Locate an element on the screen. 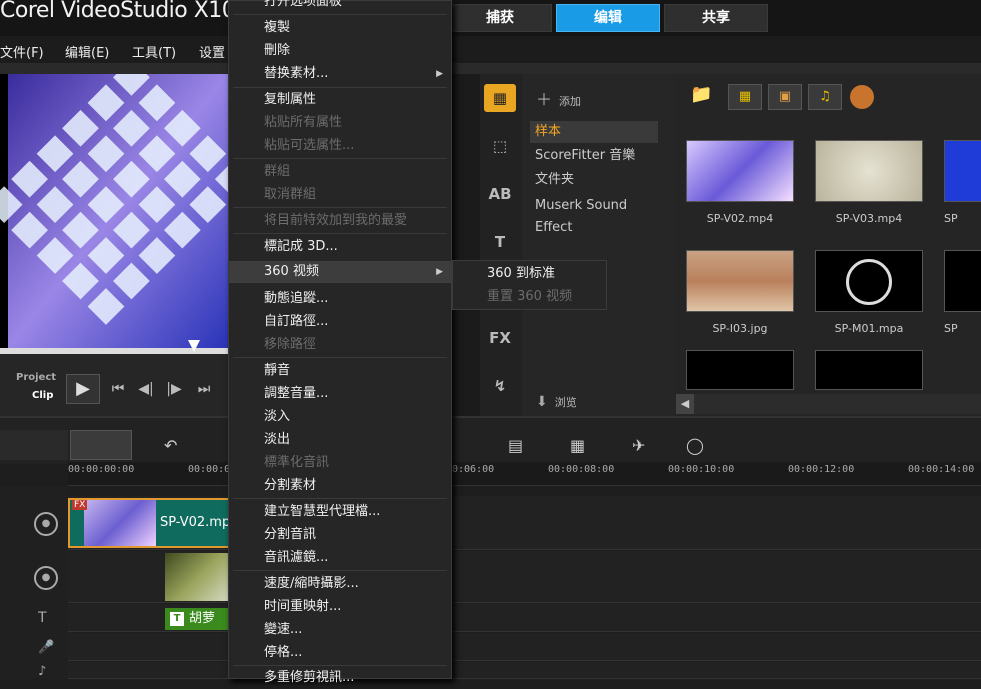  tab-share: 共享 is located at coordinates (716, 18).